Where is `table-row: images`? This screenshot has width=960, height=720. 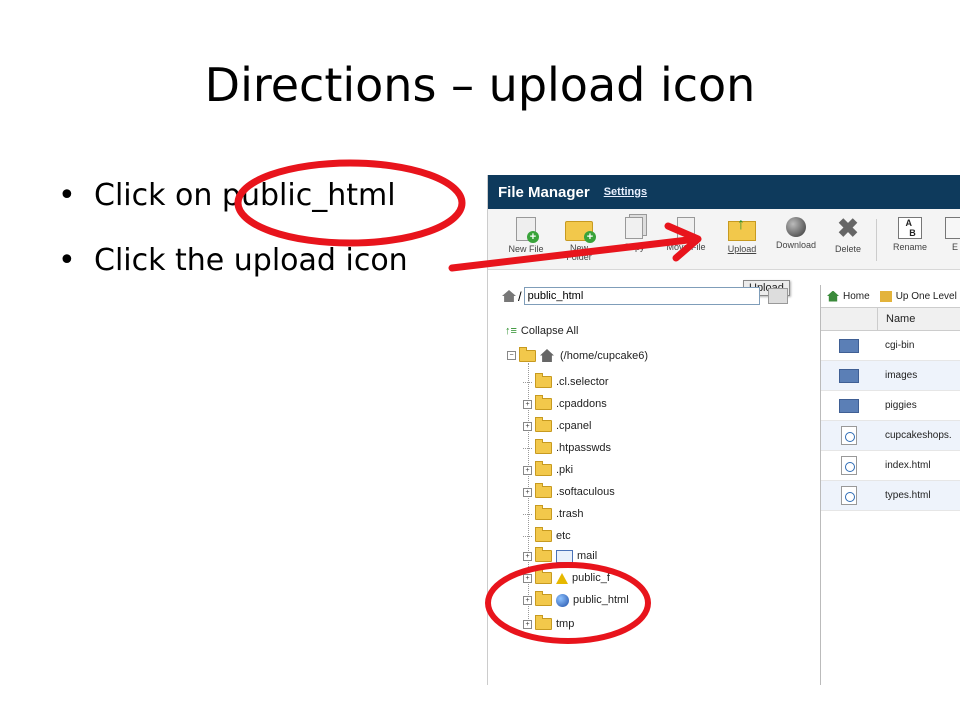
table-row: images is located at coordinates (890, 376).